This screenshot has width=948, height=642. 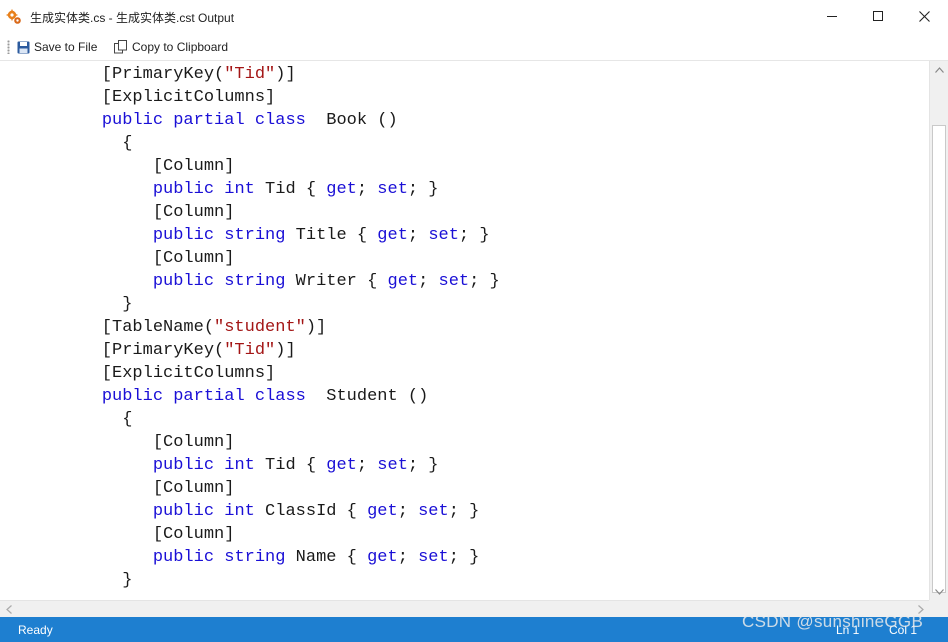 I want to click on gear-cluster-icon, so click(x=14, y=17).